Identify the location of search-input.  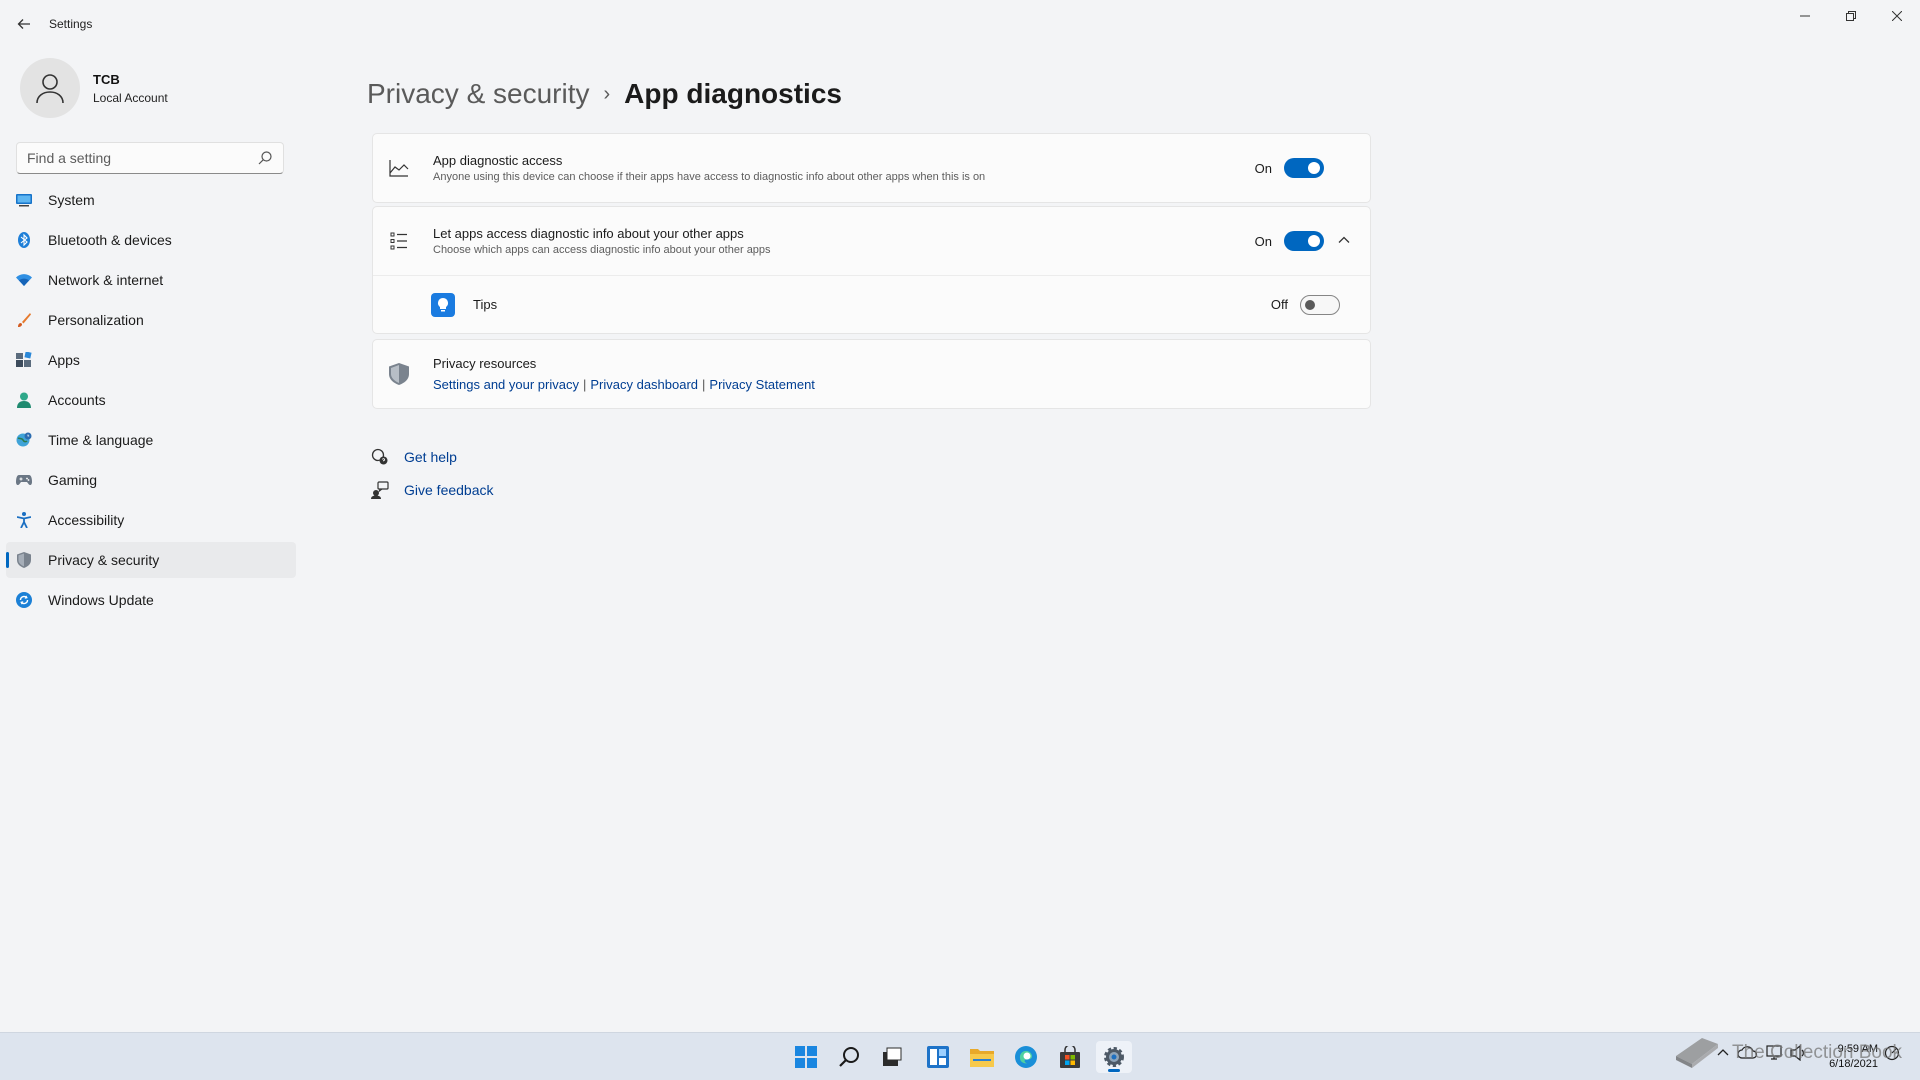
(142, 158).